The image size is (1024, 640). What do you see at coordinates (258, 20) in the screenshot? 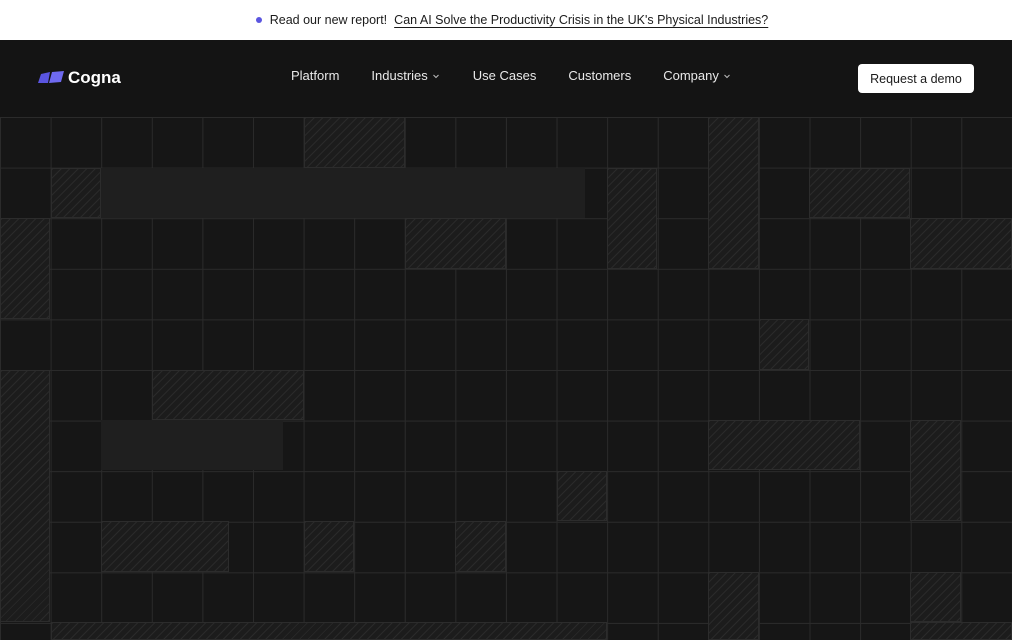
I see `announcement-dot-icon` at bounding box center [258, 20].